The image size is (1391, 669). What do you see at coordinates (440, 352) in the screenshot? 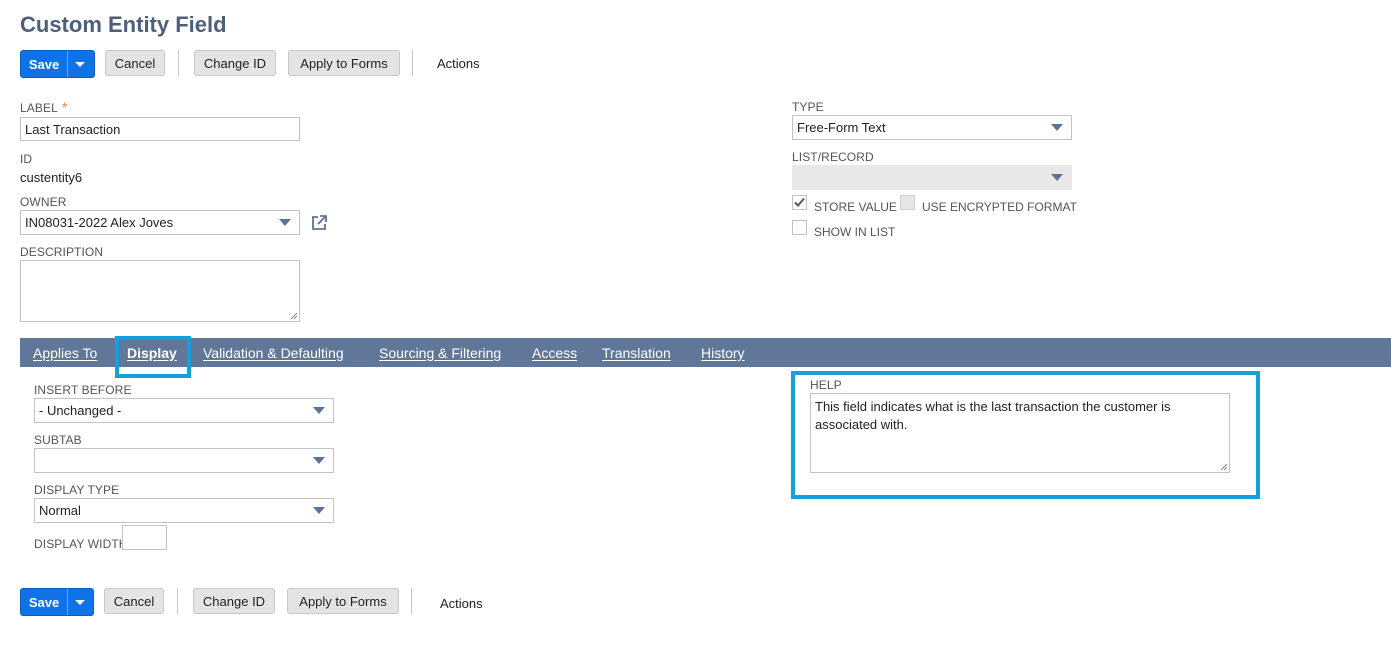
I see `tab-sourcing-filtering: Sourcing & Filtering` at bounding box center [440, 352].